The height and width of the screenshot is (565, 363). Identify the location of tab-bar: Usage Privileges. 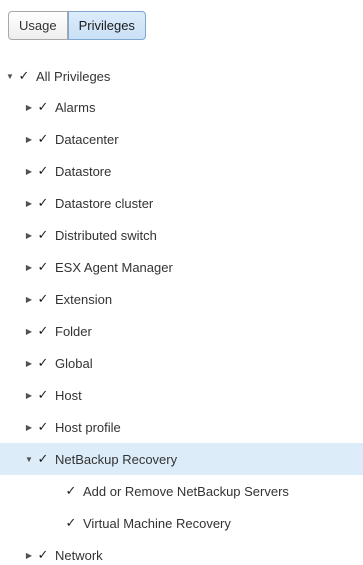
(77, 25).